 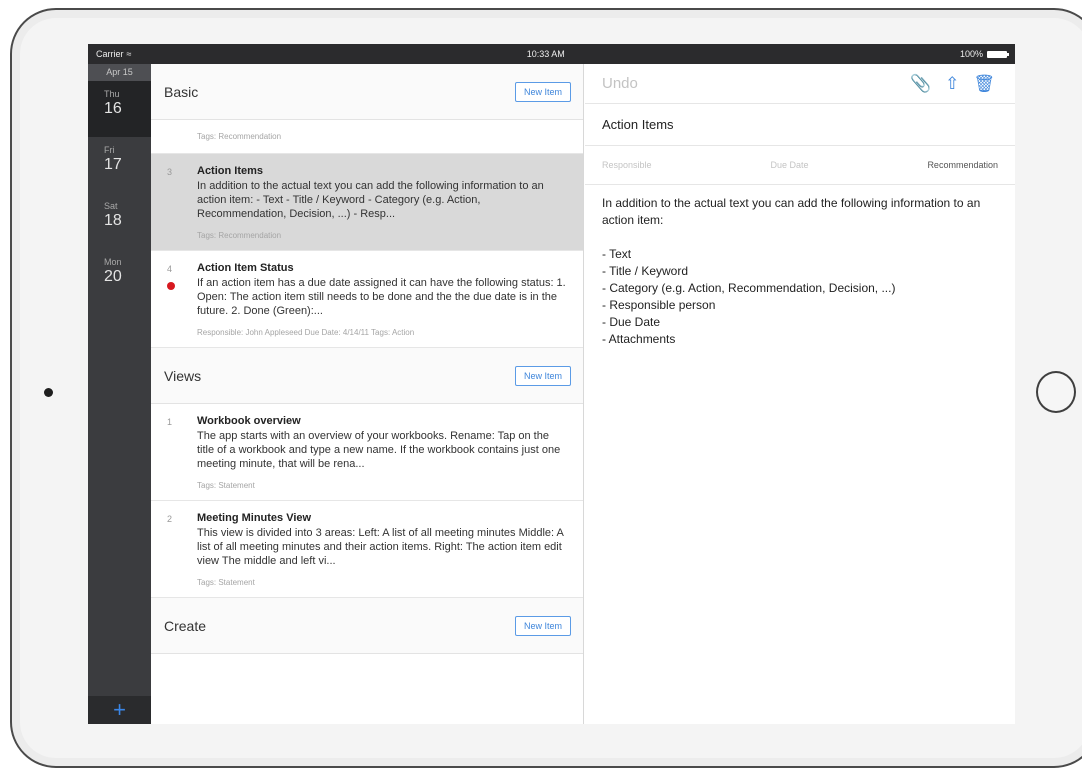 What do you see at coordinates (245, 268) in the screenshot?
I see `item-title: Action Item Status` at bounding box center [245, 268].